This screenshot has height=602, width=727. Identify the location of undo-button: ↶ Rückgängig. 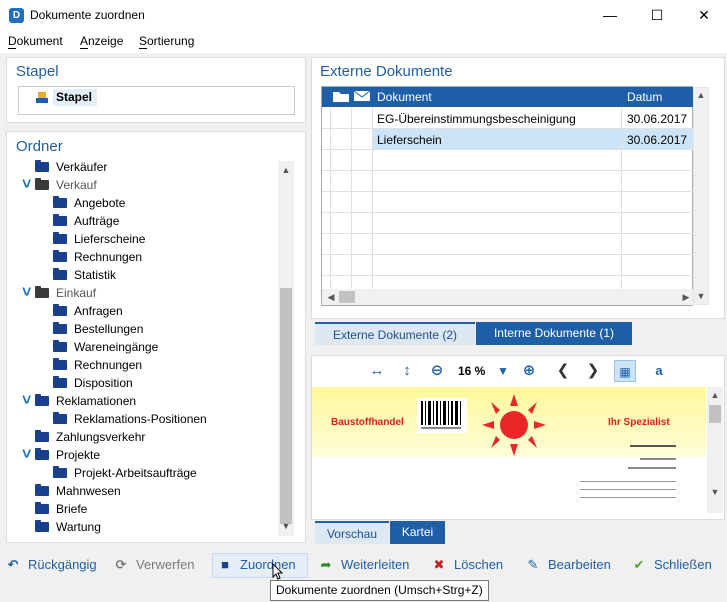
(50, 565).